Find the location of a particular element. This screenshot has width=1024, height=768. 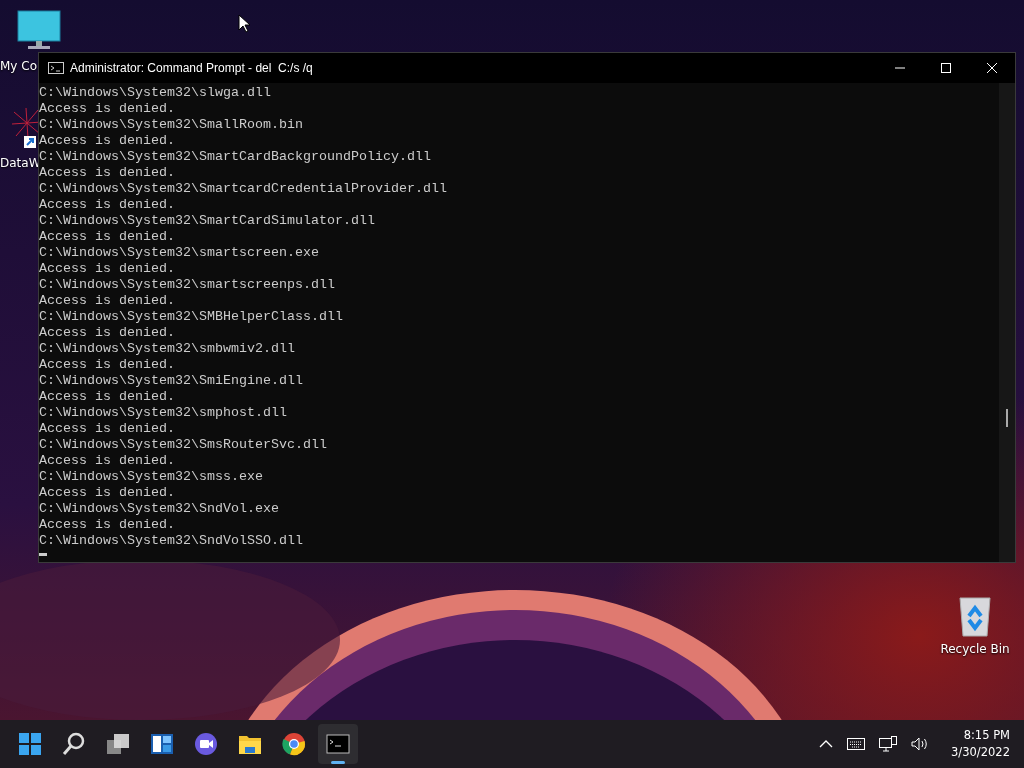

console-line: C:\Windows\System32\SmartCardSimulator.dll is located at coordinates (207, 221).